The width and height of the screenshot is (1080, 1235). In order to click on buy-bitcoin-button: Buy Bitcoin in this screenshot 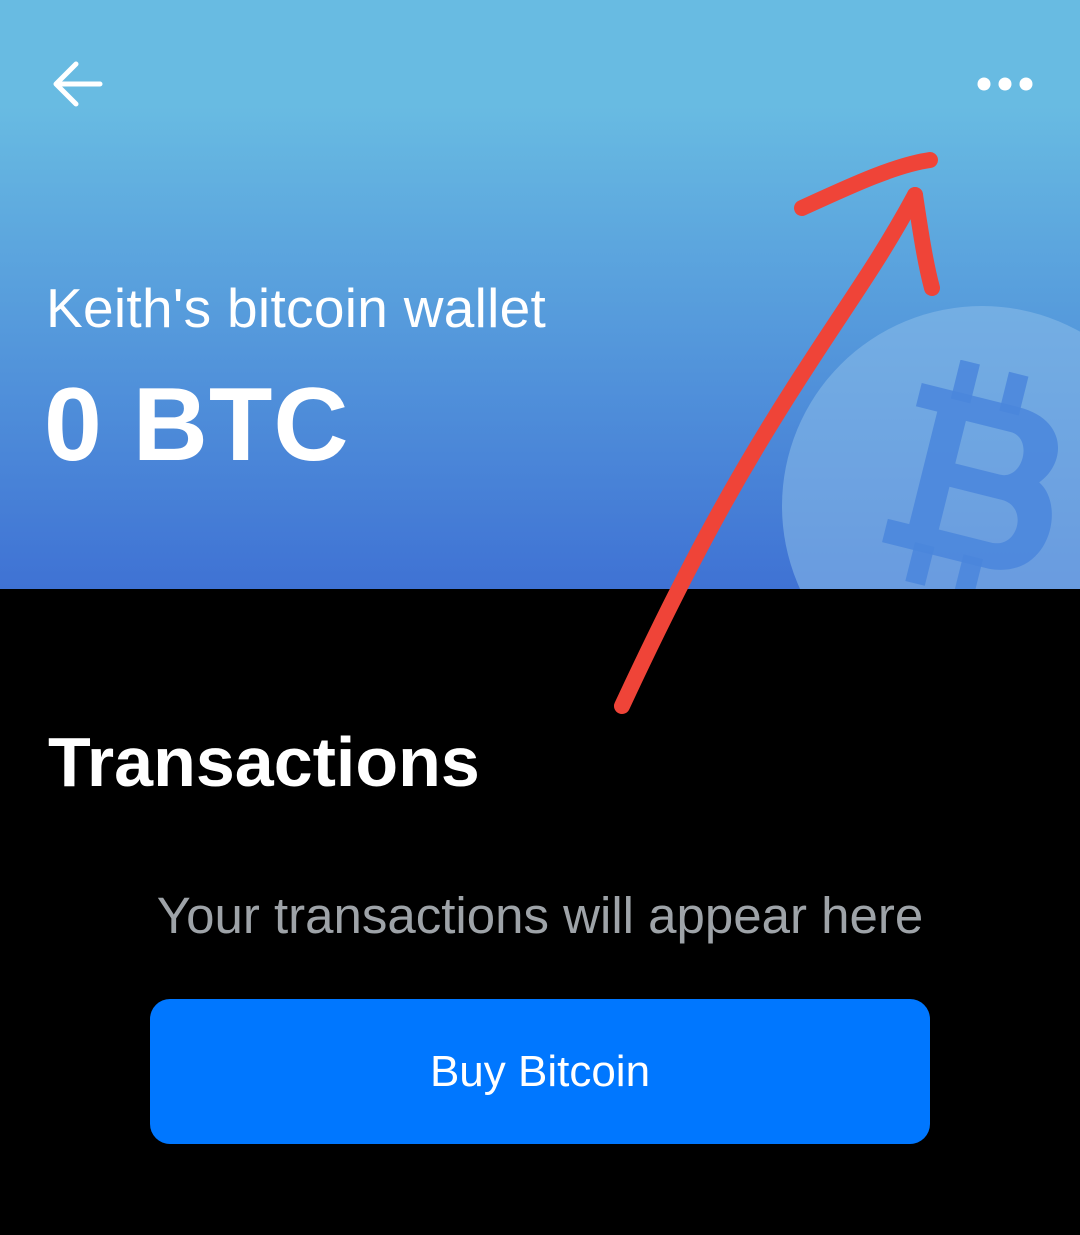, I will do `click(540, 1071)`.